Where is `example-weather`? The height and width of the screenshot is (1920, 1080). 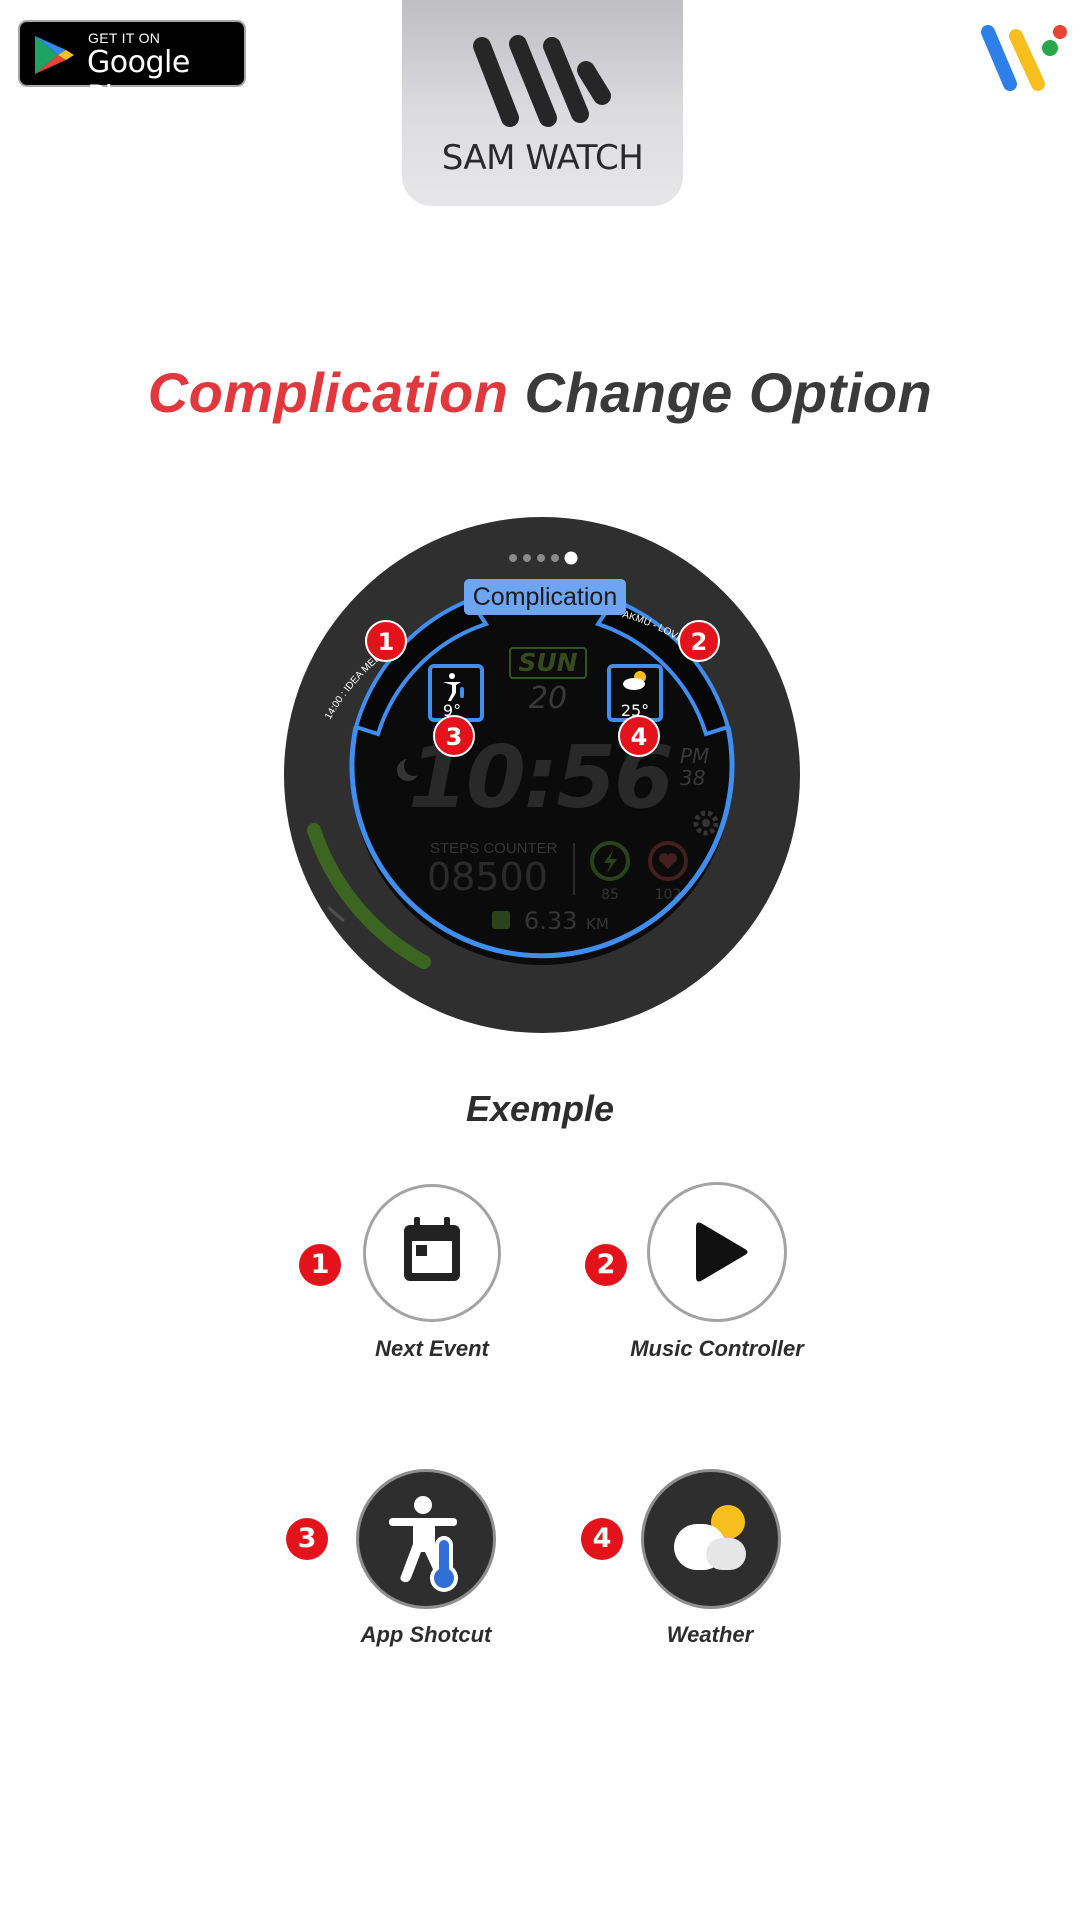
example-weather is located at coordinates (711, 1539).